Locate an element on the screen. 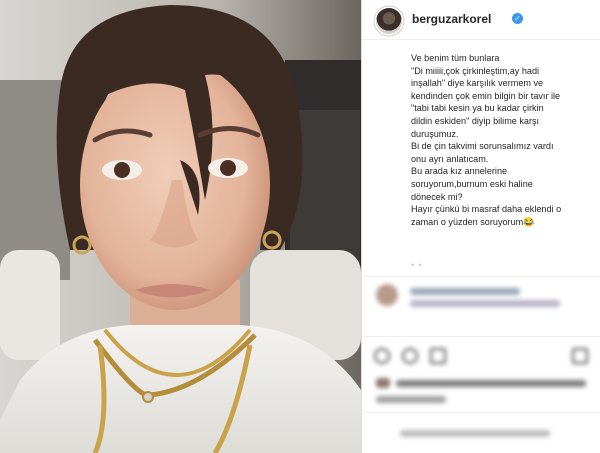 The image size is (600, 453). more-dots: • • is located at coordinates (417, 265).